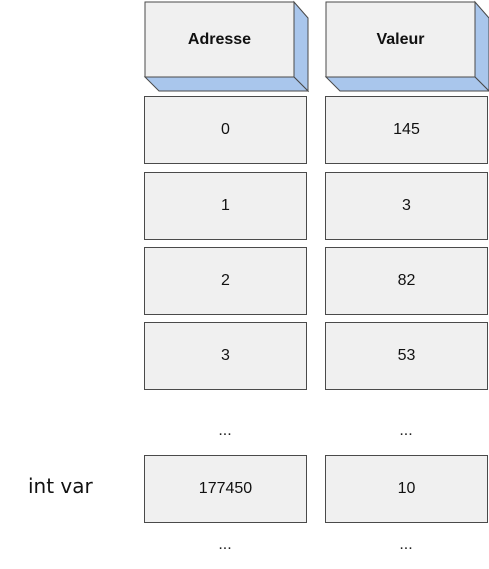 The image size is (489, 569). What do you see at coordinates (406, 356) in the screenshot?
I see `value-cell-3: 53` at bounding box center [406, 356].